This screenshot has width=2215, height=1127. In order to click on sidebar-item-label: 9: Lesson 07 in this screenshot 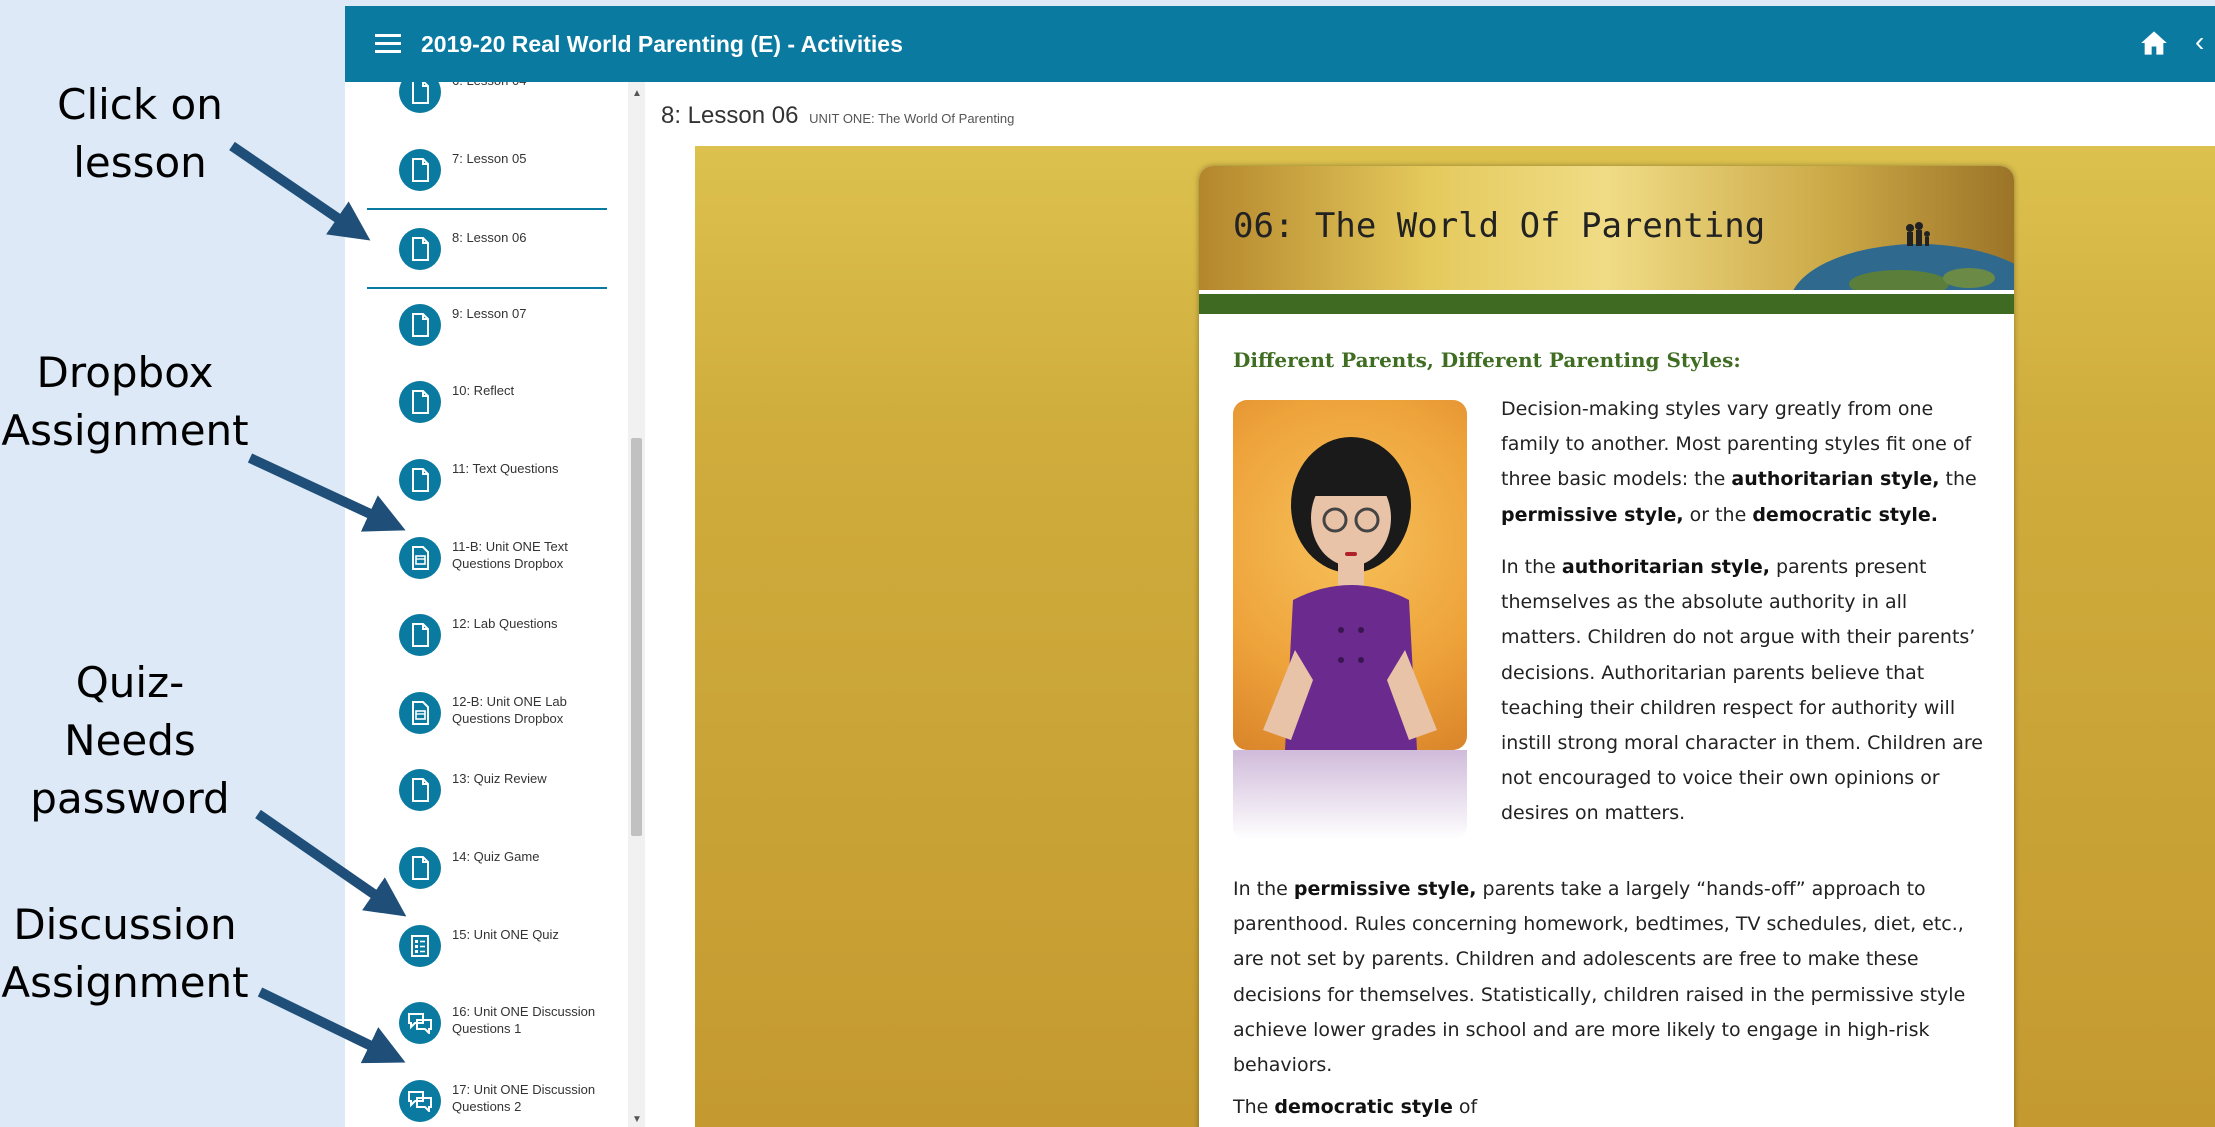, I will do `click(489, 313)`.